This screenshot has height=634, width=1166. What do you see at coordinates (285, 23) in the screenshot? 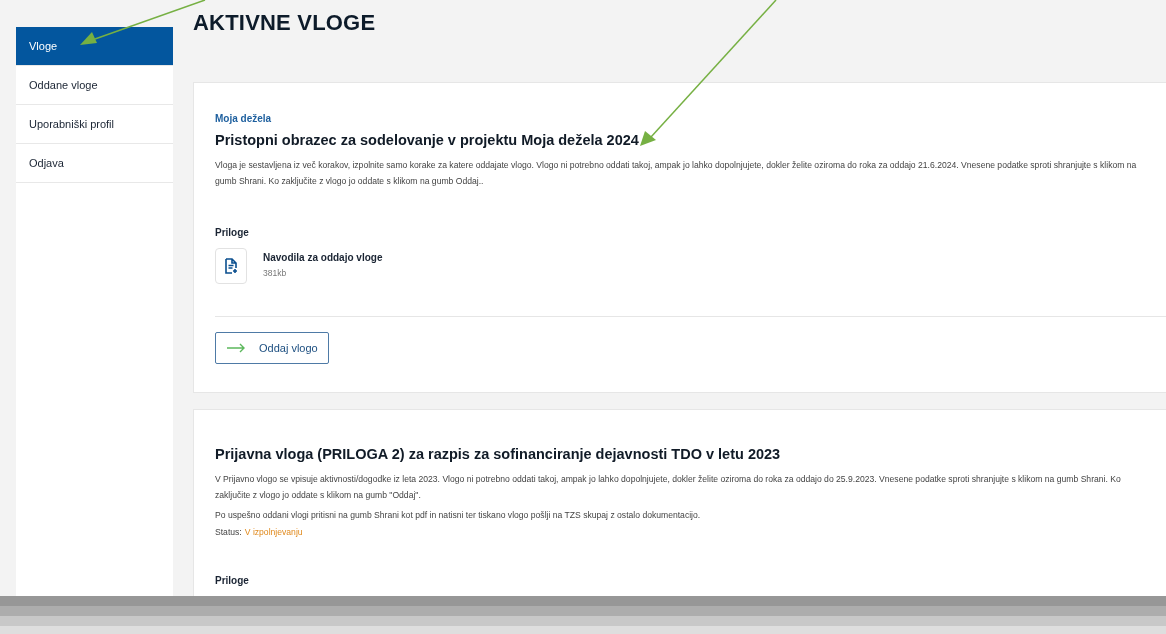
I see `page-title: AKTIVNE VLOGE` at bounding box center [285, 23].